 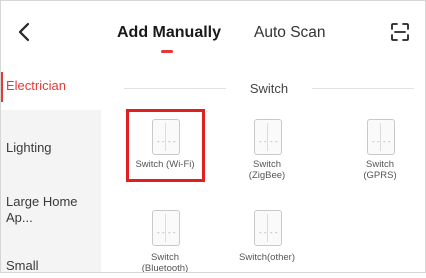 I want to click on chevron-left-icon, so click(x=24, y=32).